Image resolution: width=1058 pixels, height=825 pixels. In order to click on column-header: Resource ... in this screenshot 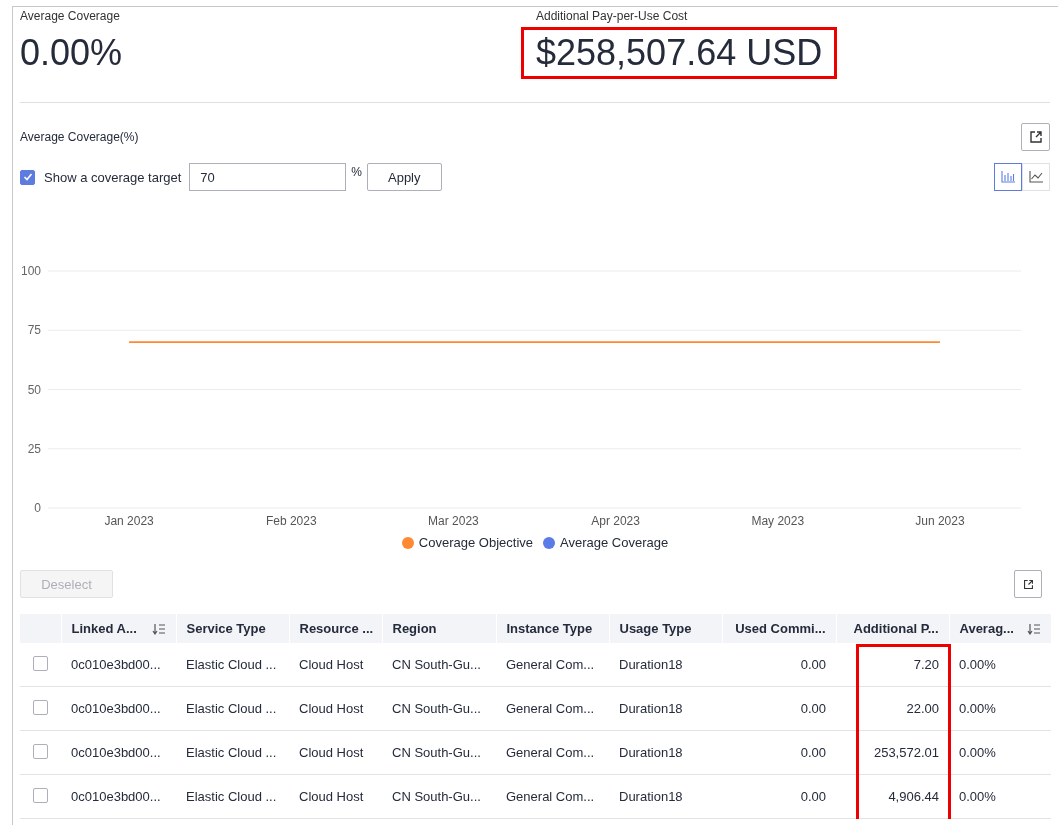, I will do `click(336, 628)`.